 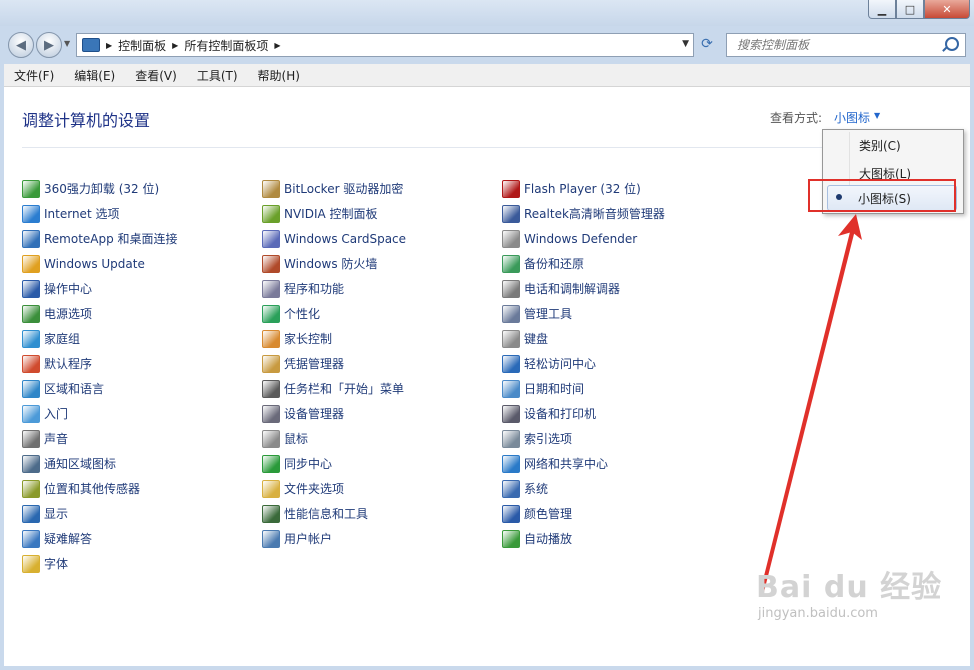 I want to click on refresh-button: ⟳, so click(x=707, y=44).